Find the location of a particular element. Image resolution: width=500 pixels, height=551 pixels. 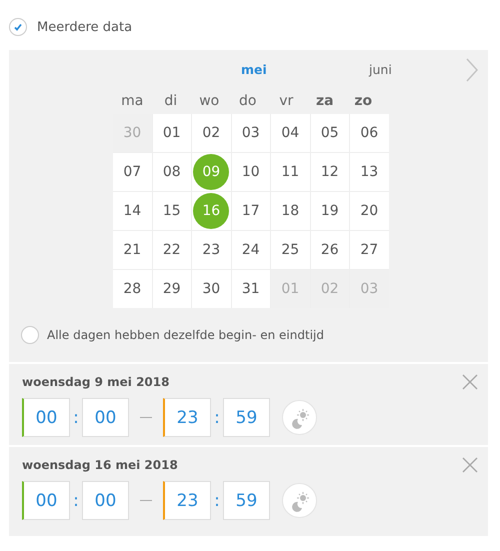

weekday-label: ma is located at coordinates (132, 101).